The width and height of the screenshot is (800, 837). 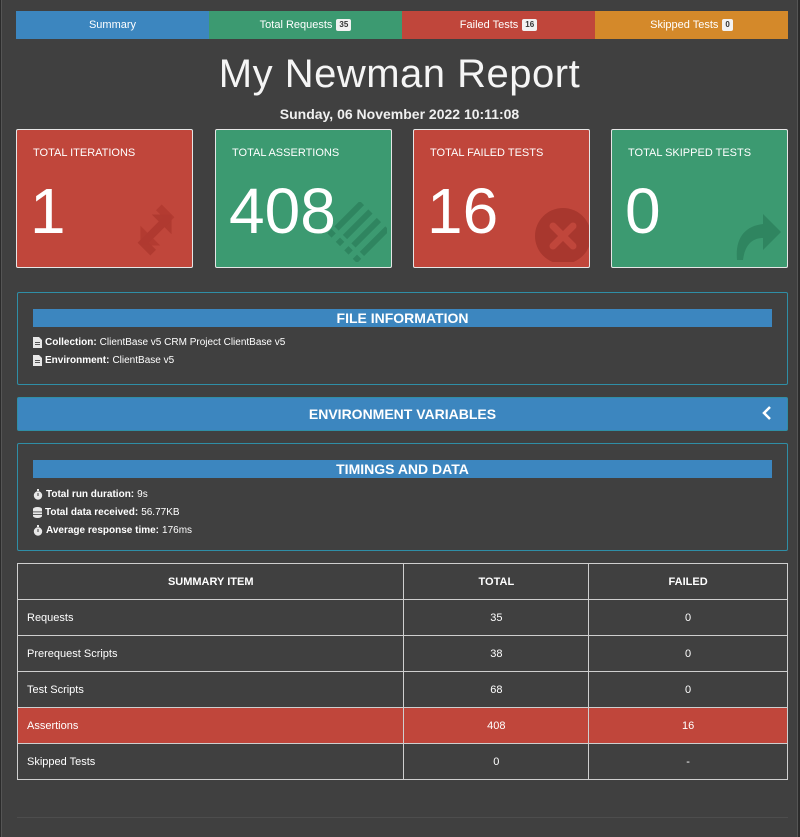 What do you see at coordinates (688, 725) in the screenshot?
I see `row-failed: 16` at bounding box center [688, 725].